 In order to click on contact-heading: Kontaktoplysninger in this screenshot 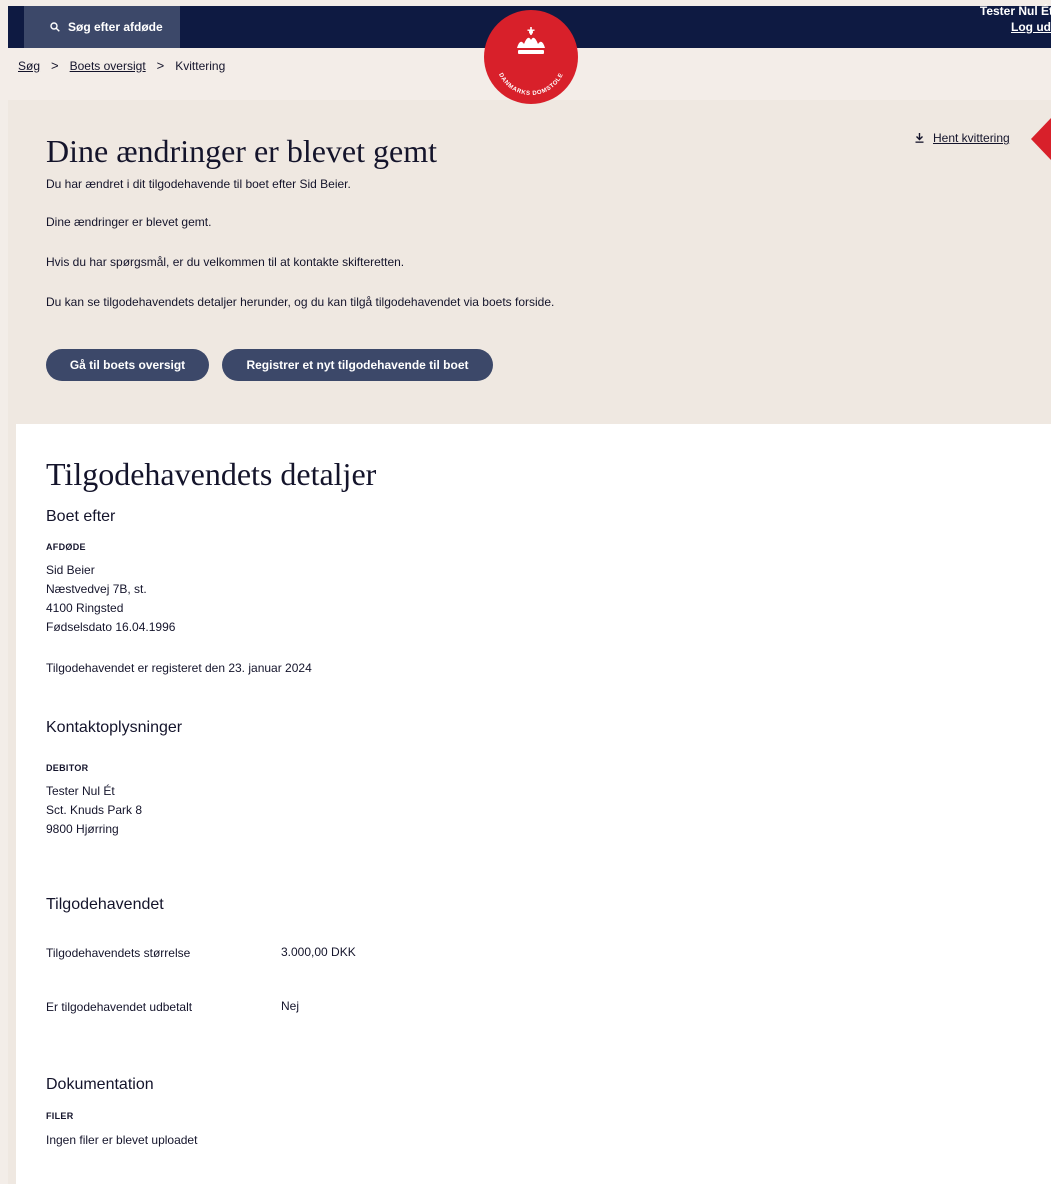, I will do `click(114, 727)`.